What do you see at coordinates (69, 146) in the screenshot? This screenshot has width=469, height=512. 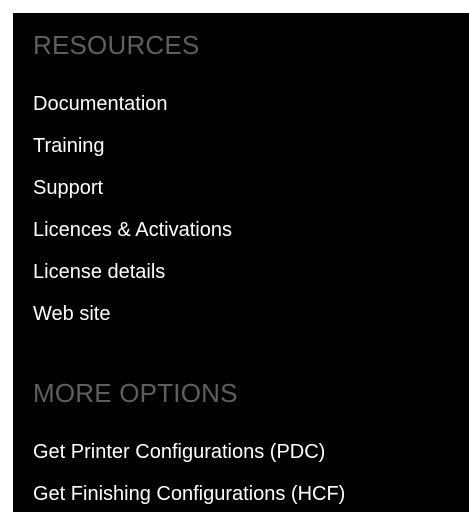 I see `training-link: Training` at bounding box center [69, 146].